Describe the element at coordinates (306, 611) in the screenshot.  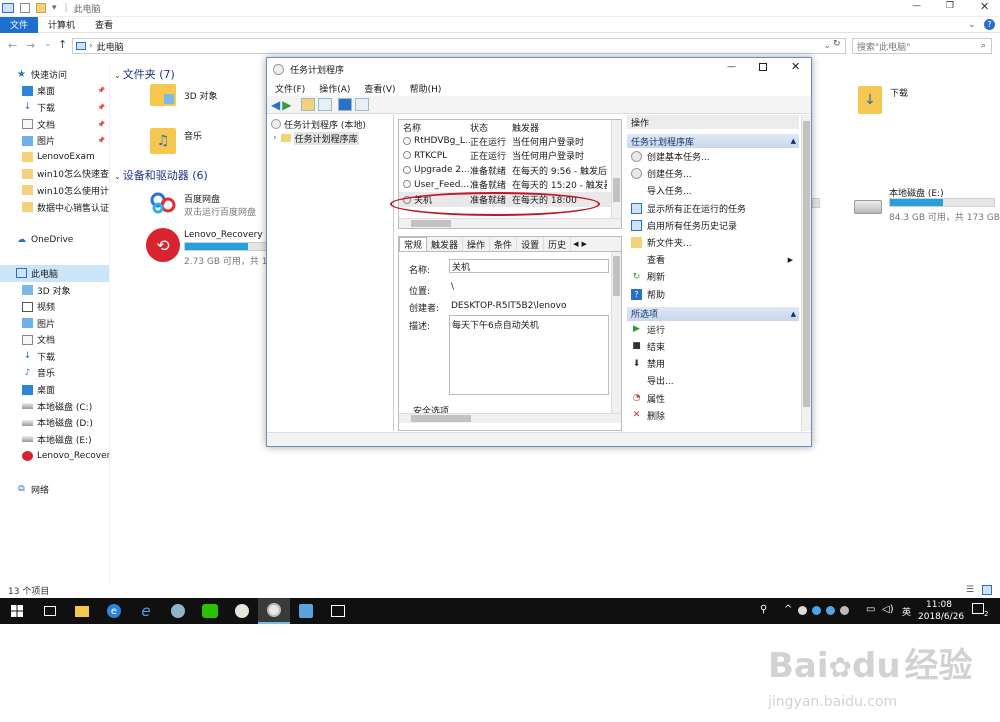
I see `taskbar-app-pin` at that location.